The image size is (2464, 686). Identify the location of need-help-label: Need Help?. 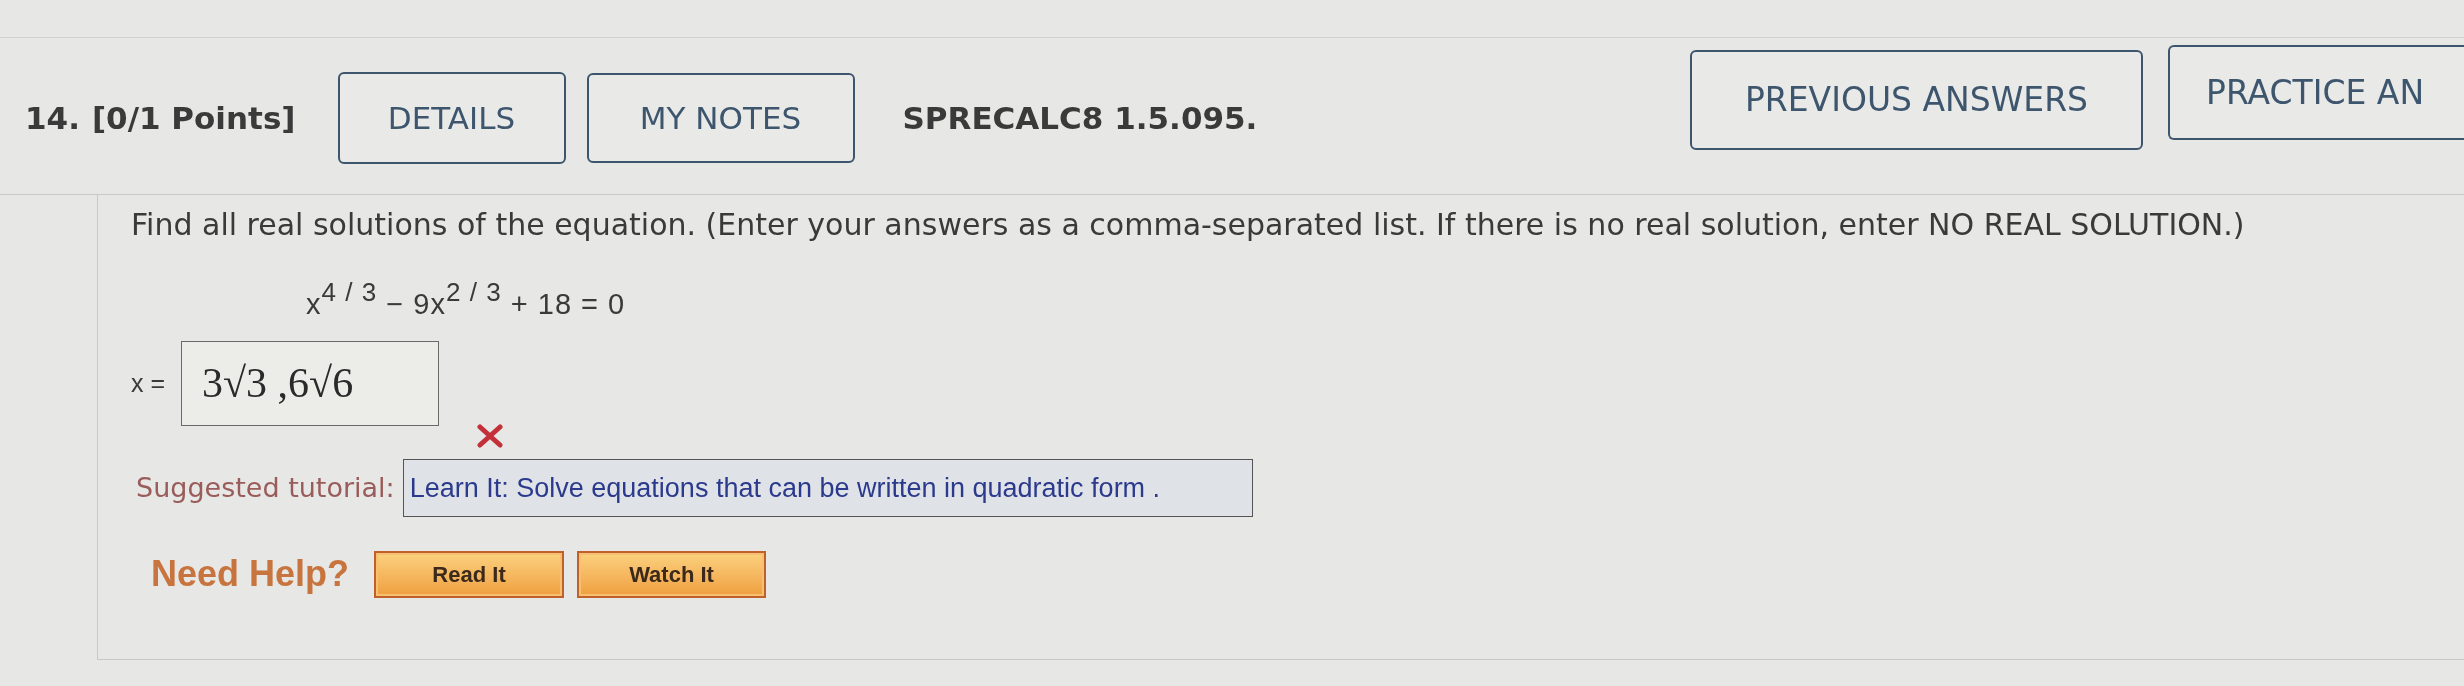
(250, 574).